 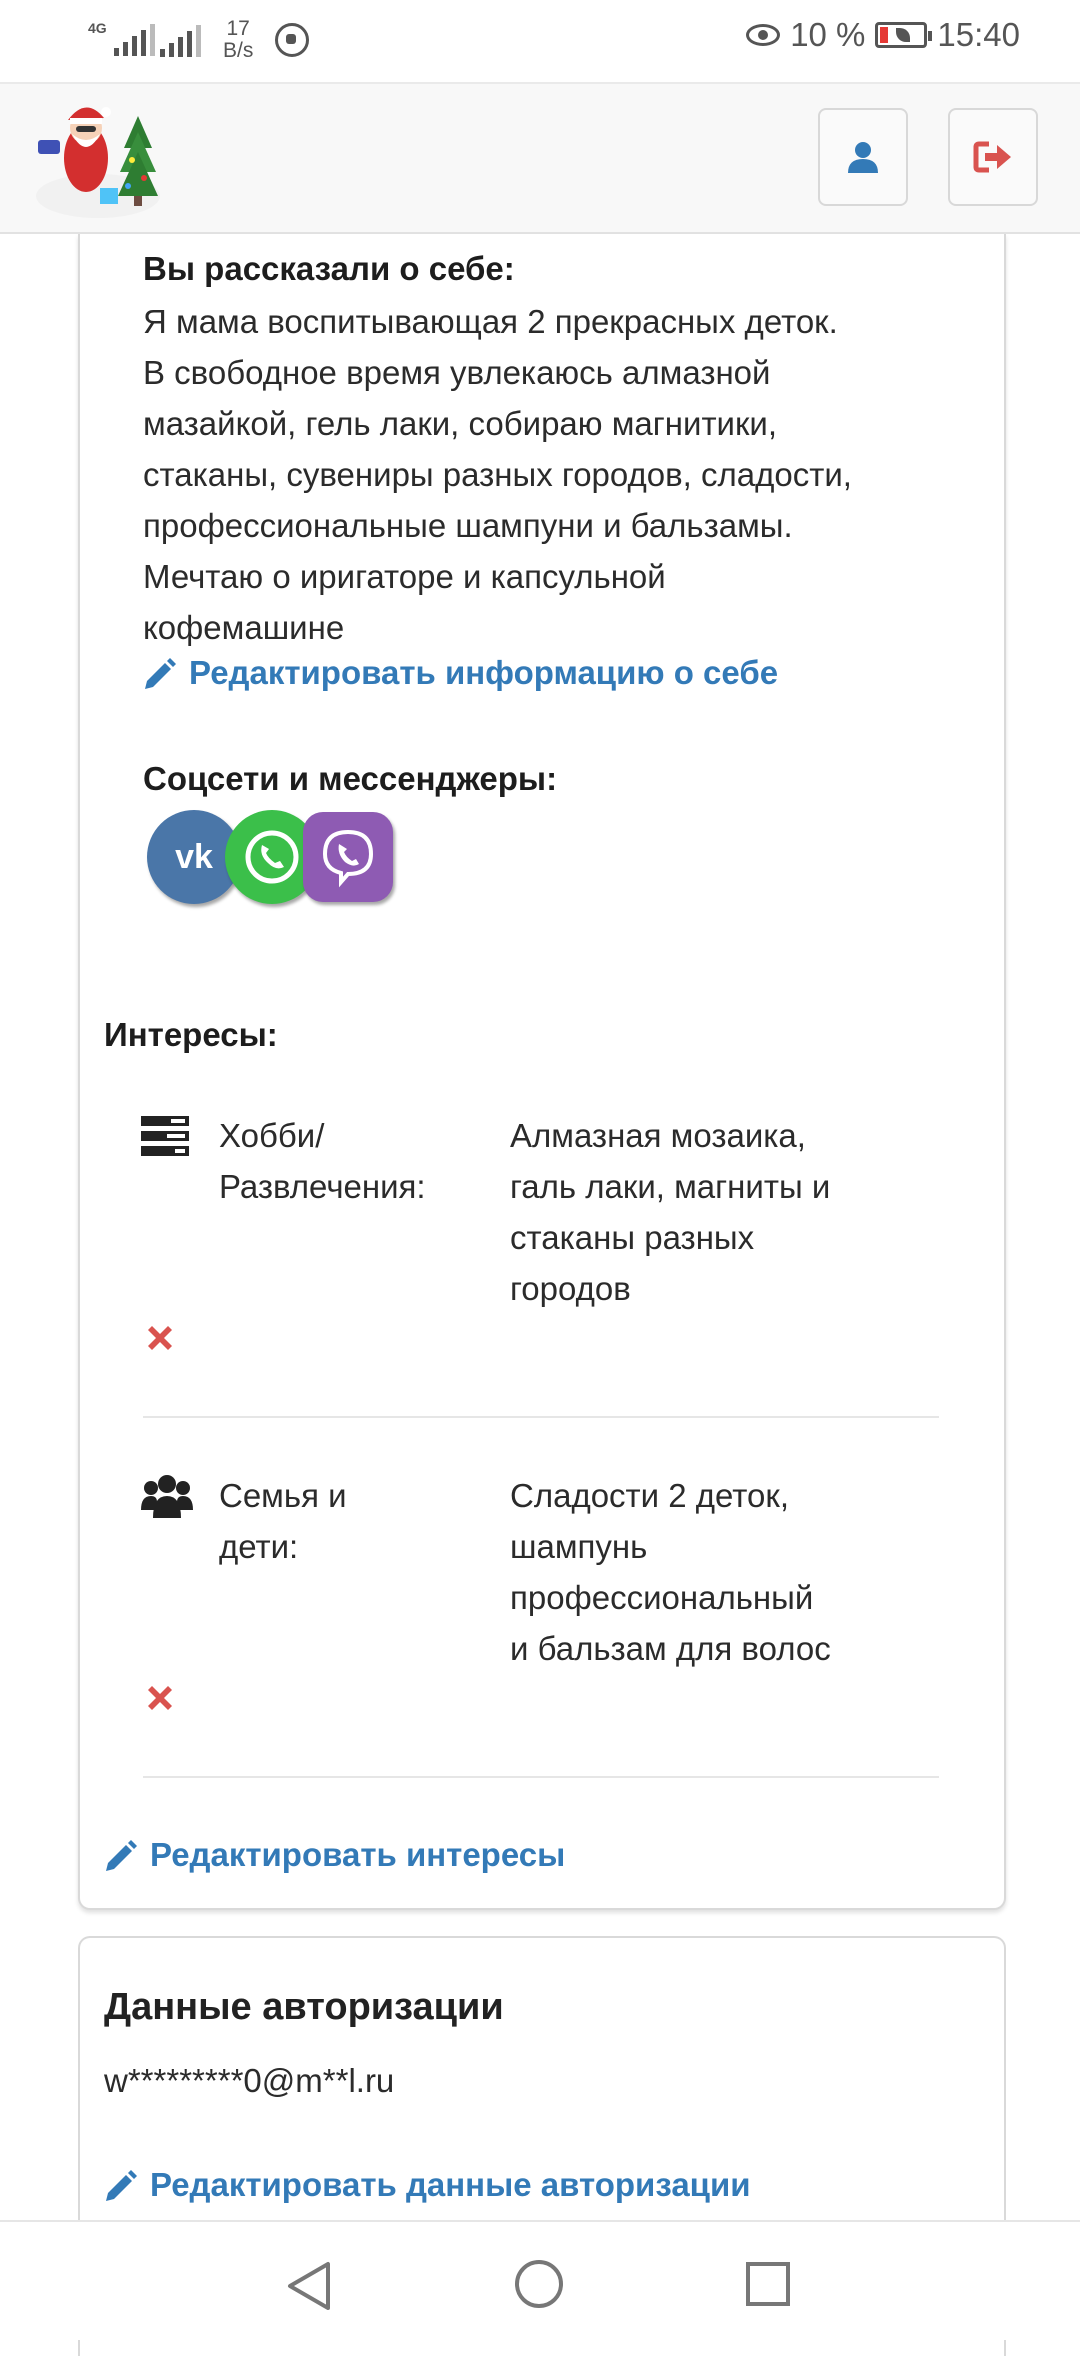 What do you see at coordinates (272, 1135) in the screenshot?
I see `interest-label-line: Хобби/` at bounding box center [272, 1135].